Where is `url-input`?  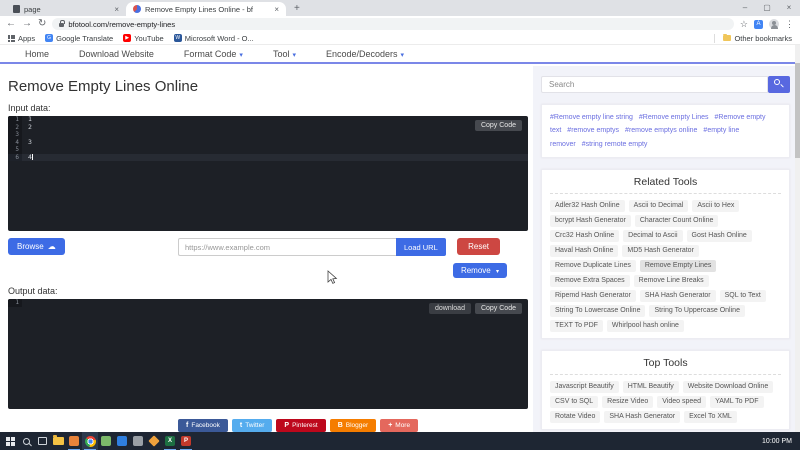
url-input is located at coordinates (287, 247).